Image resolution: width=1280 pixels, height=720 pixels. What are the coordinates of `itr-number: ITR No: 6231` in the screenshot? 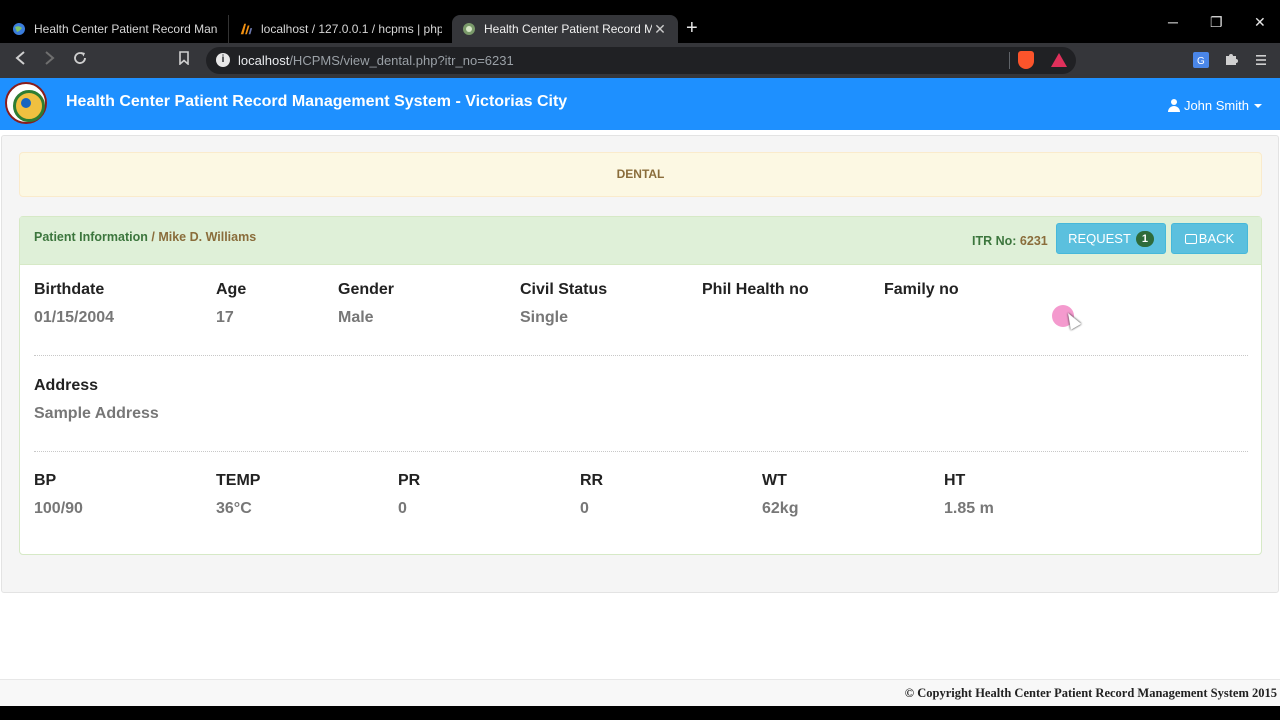 It's located at (1010, 241).